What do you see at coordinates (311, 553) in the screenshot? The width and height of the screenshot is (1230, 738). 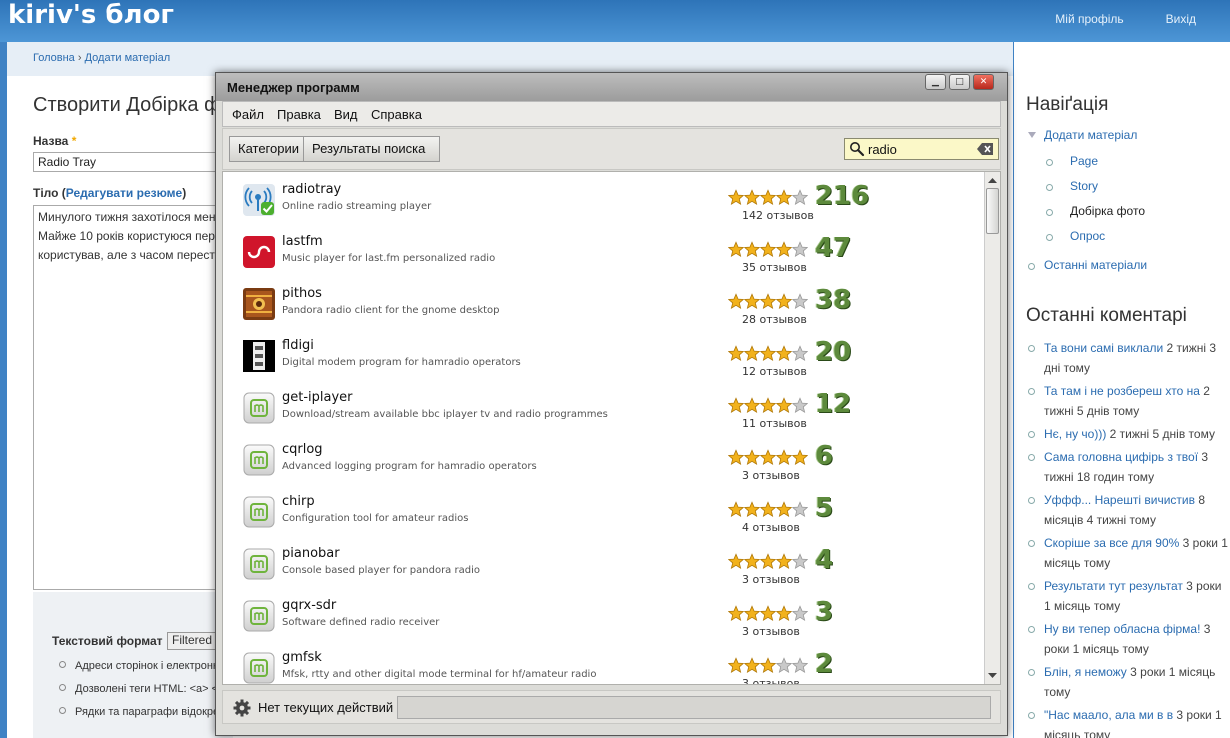 I see `app-name: pianobar` at bounding box center [311, 553].